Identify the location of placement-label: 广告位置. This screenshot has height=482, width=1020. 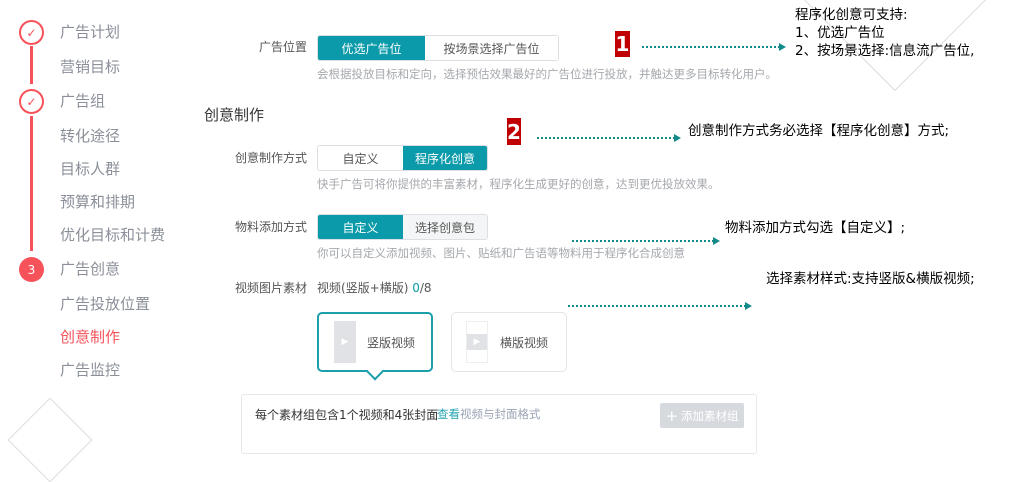
(282, 47).